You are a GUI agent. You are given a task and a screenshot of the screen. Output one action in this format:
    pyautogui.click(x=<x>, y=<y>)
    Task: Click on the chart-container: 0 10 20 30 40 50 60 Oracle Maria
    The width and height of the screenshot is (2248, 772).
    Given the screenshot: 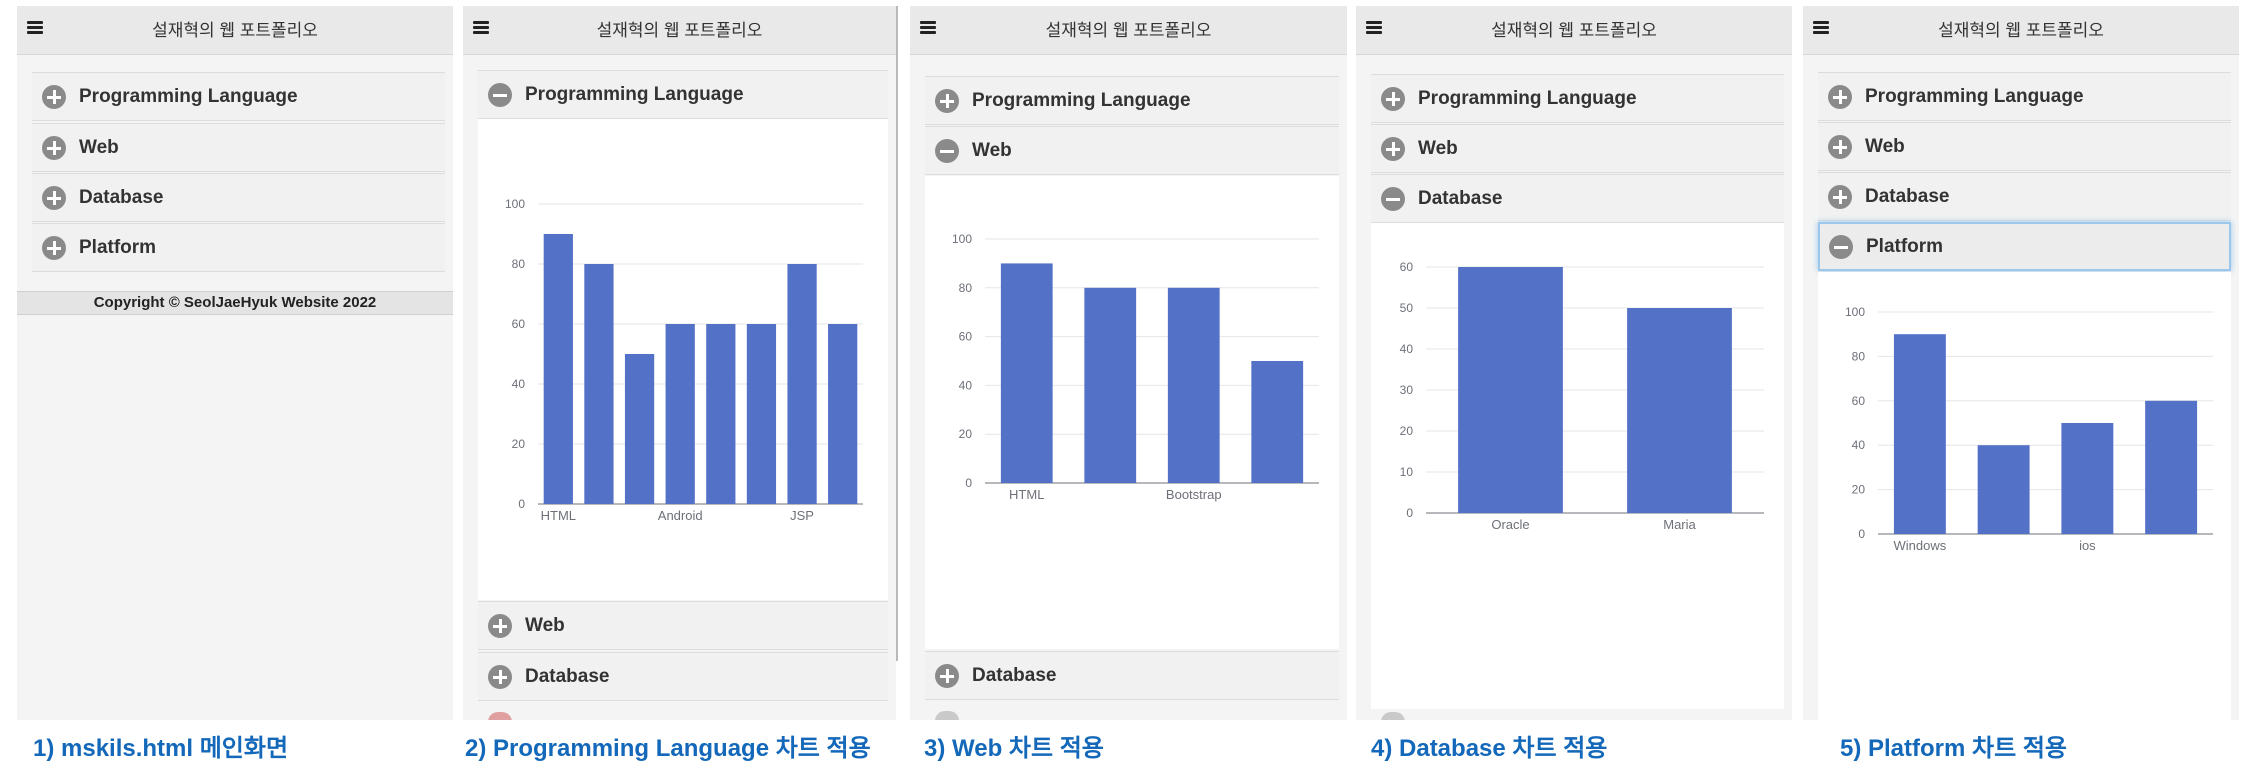 What is the action you would take?
    pyautogui.click(x=1577, y=466)
    